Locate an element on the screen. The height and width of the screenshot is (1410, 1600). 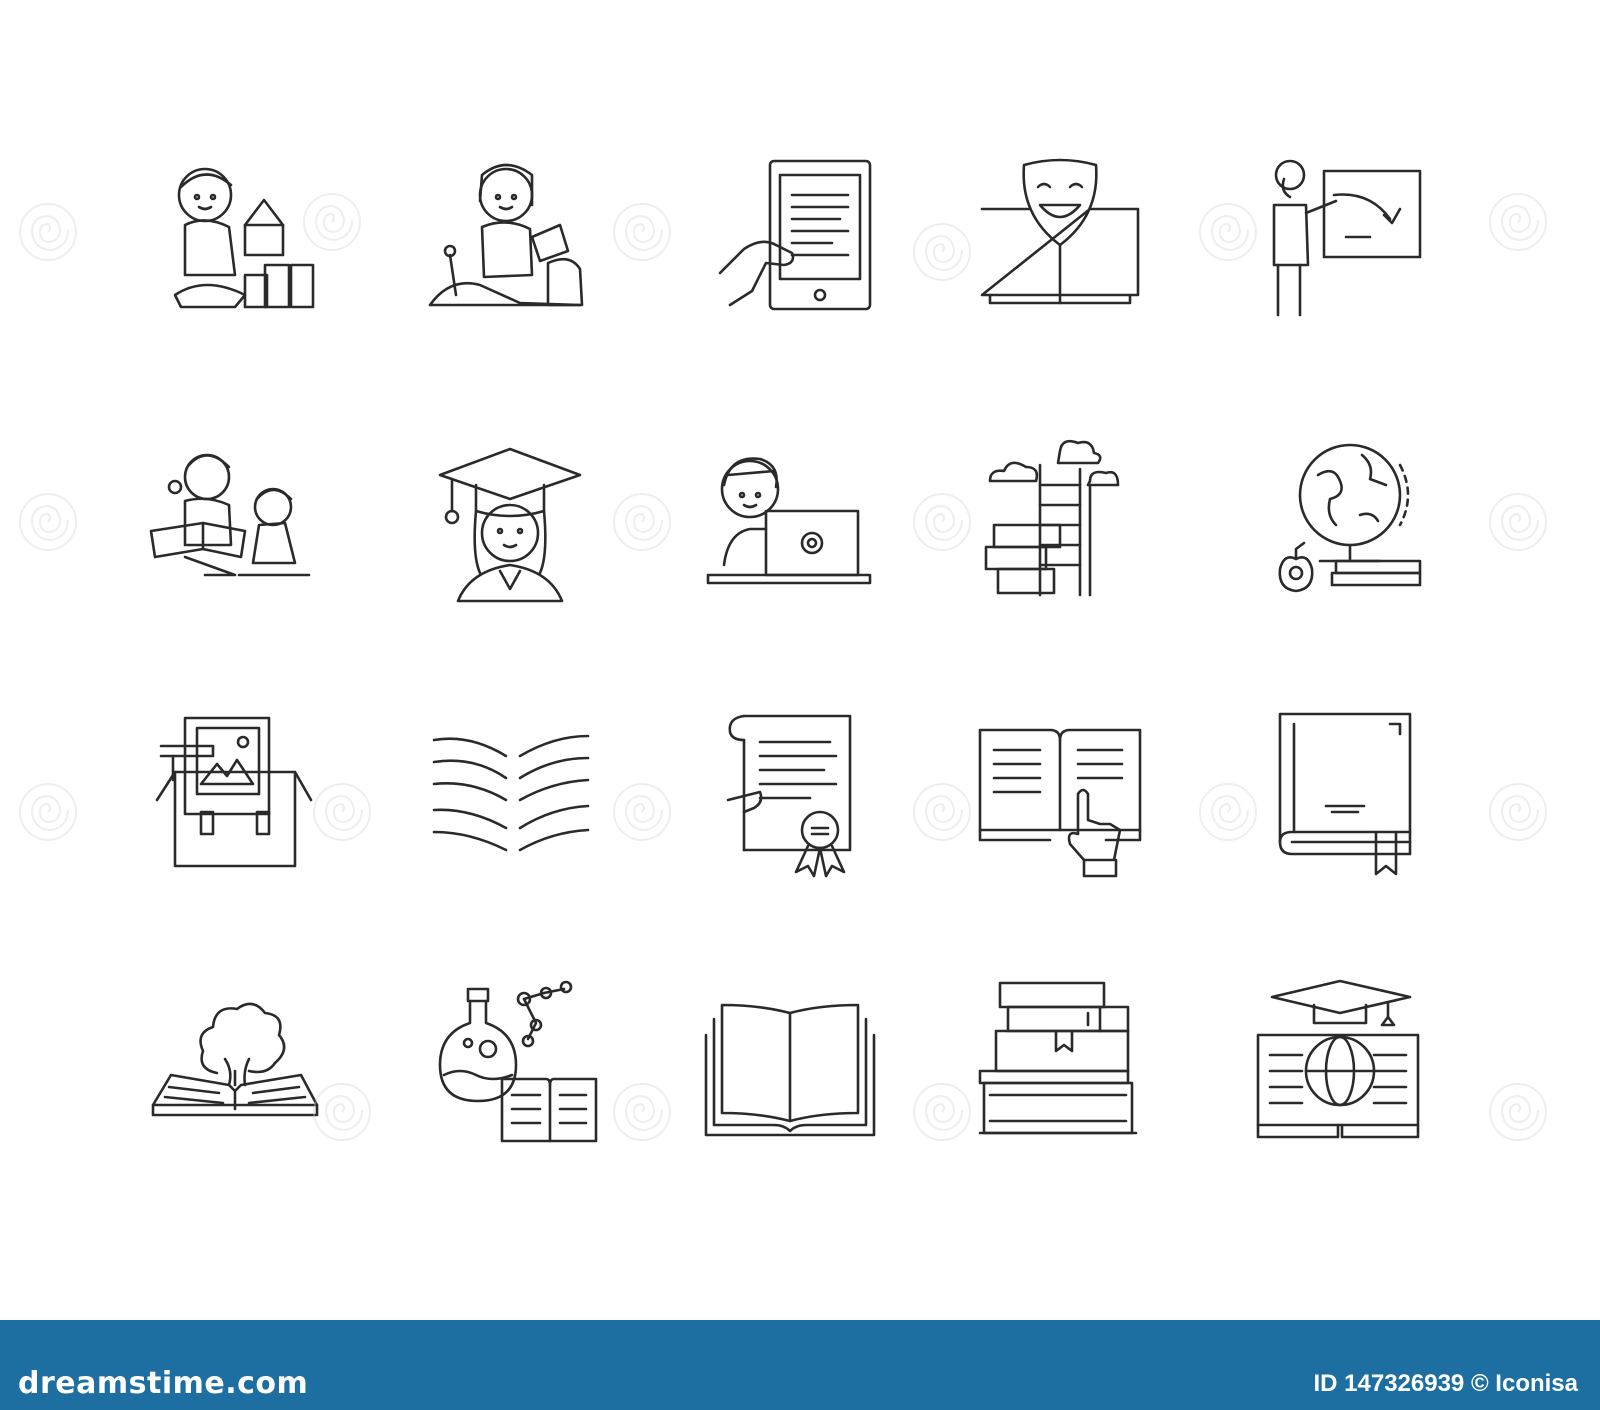
diploma-certificate-icon is located at coordinates (790, 790).